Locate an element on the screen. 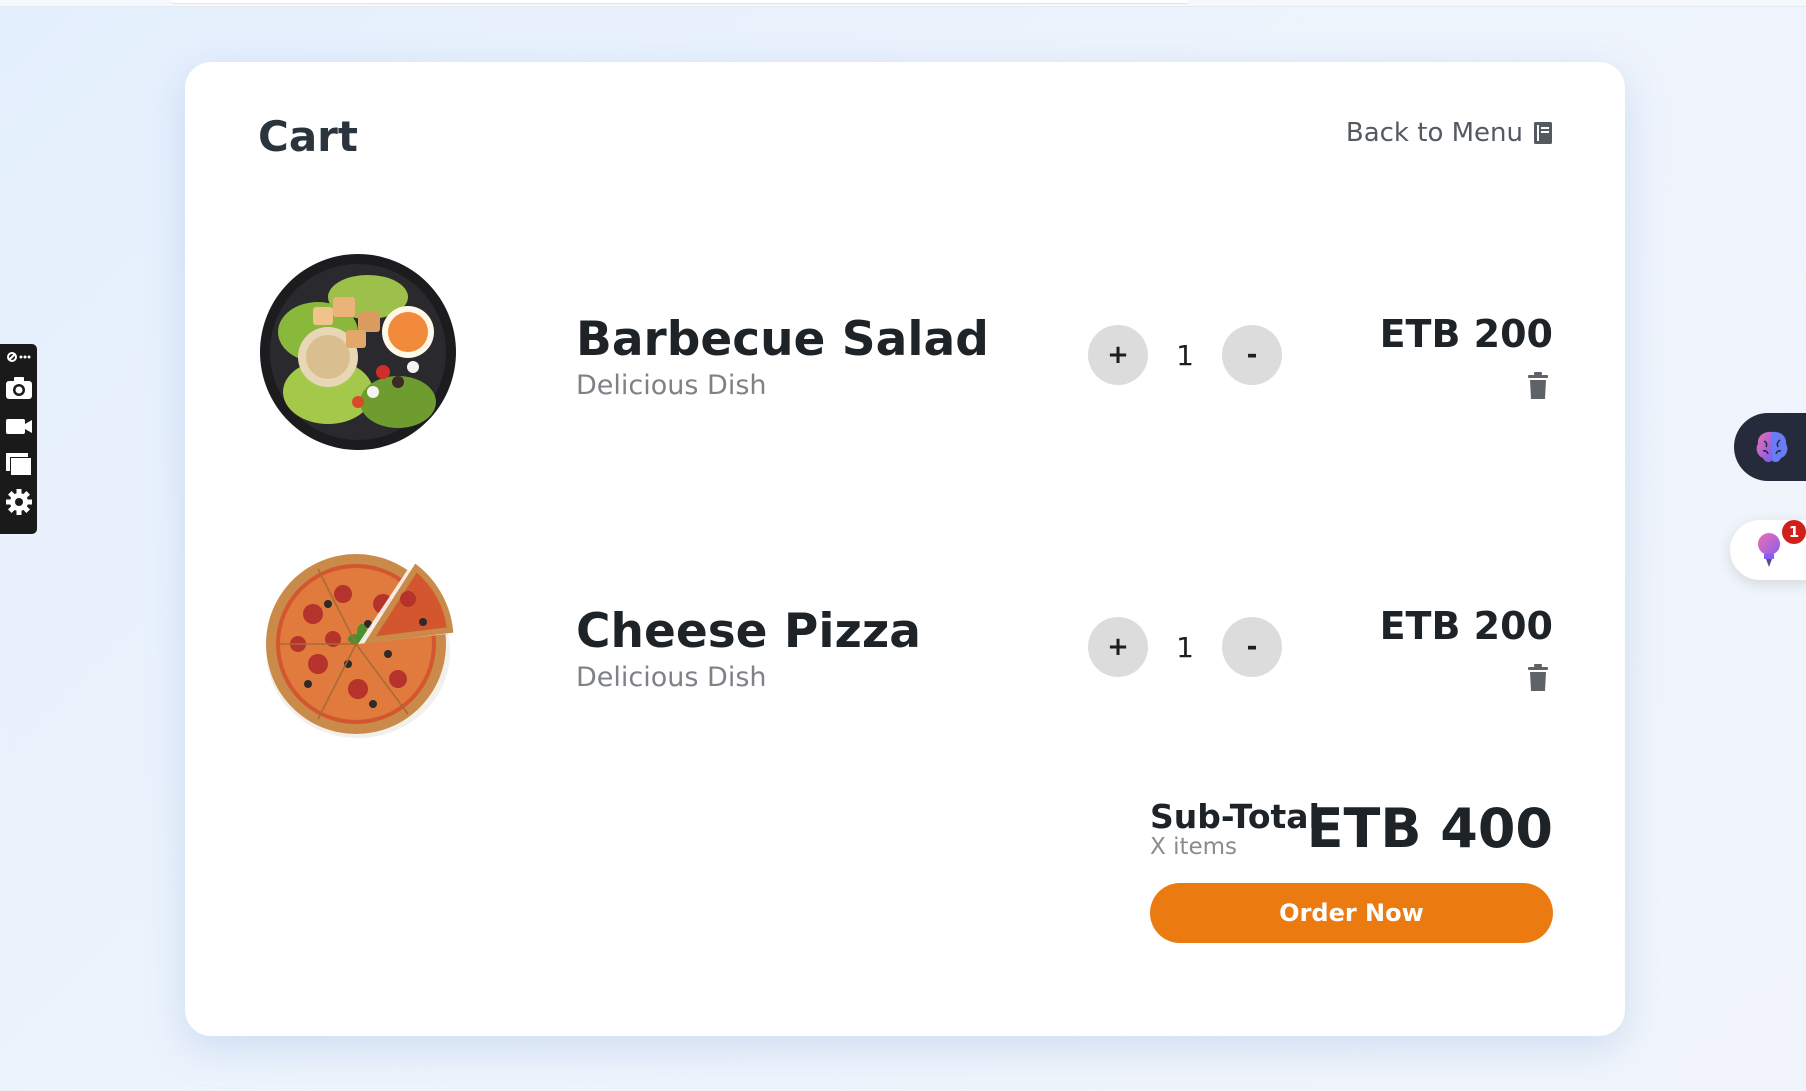  browser-top-strip is located at coordinates (903, 3).